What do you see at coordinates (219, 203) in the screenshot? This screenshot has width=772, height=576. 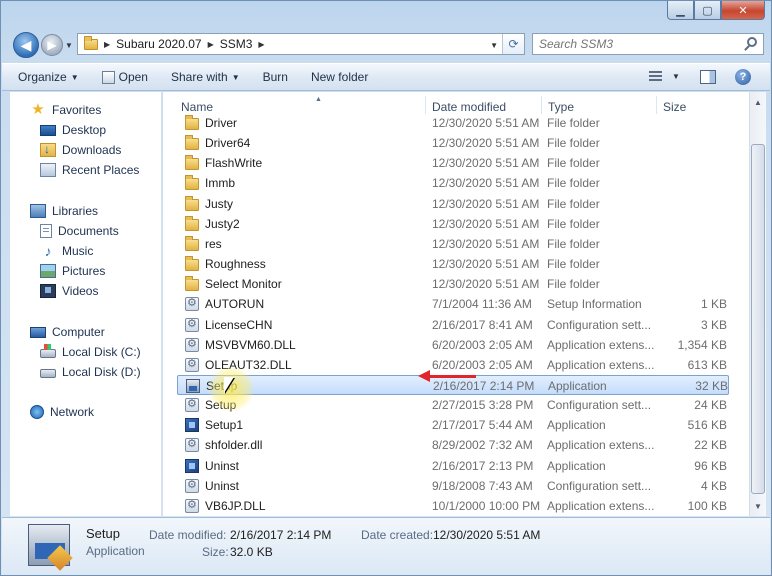 I see `file-name: Justy` at bounding box center [219, 203].